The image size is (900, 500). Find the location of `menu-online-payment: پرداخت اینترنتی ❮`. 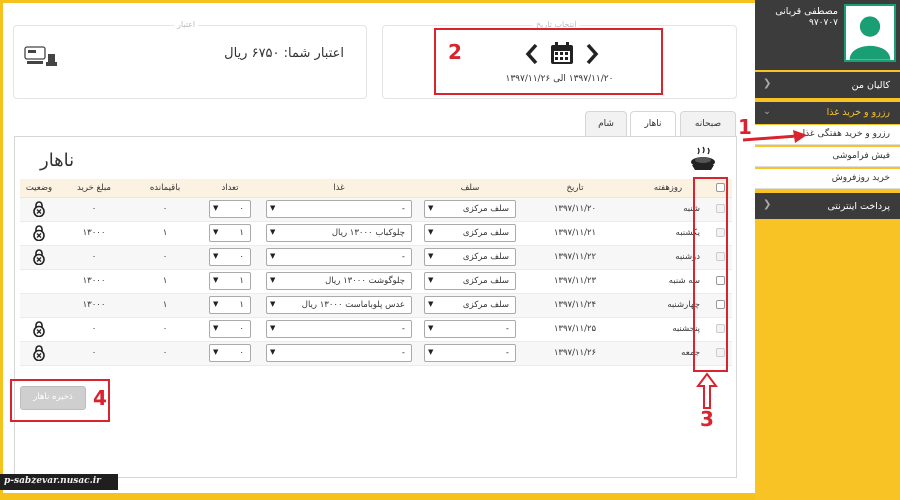

menu-online-payment: پرداخت اینترنتی ❮ is located at coordinates (827, 206).